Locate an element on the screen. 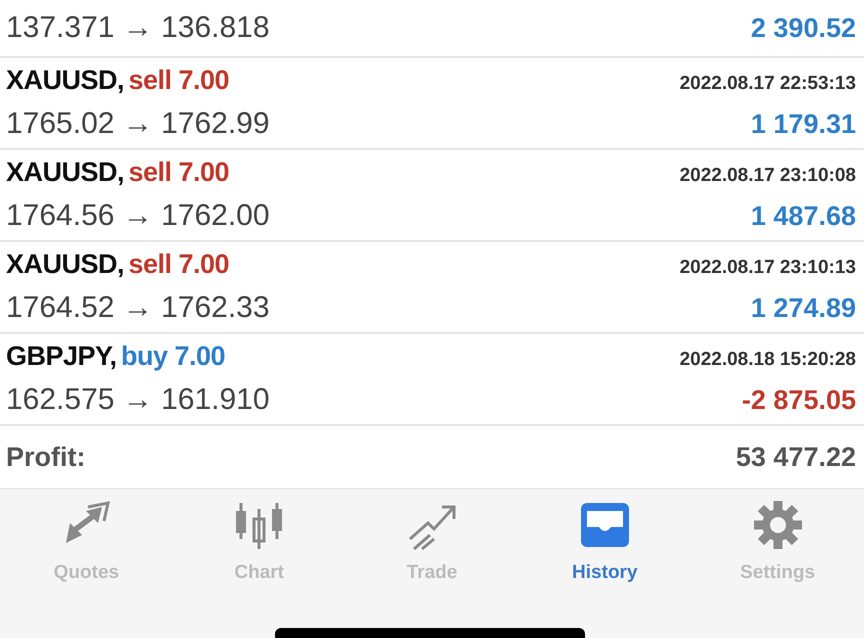 This screenshot has height=638, width=864. price-label: 137.371 → 136.818 is located at coordinates (138, 28).